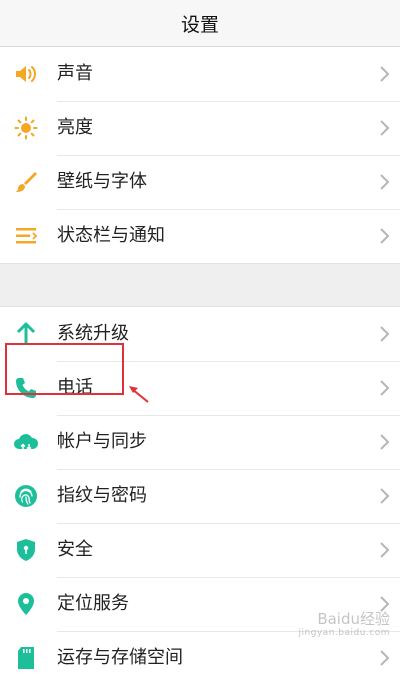 This screenshot has height=685, width=400. I want to click on shield-icon, so click(26, 550).